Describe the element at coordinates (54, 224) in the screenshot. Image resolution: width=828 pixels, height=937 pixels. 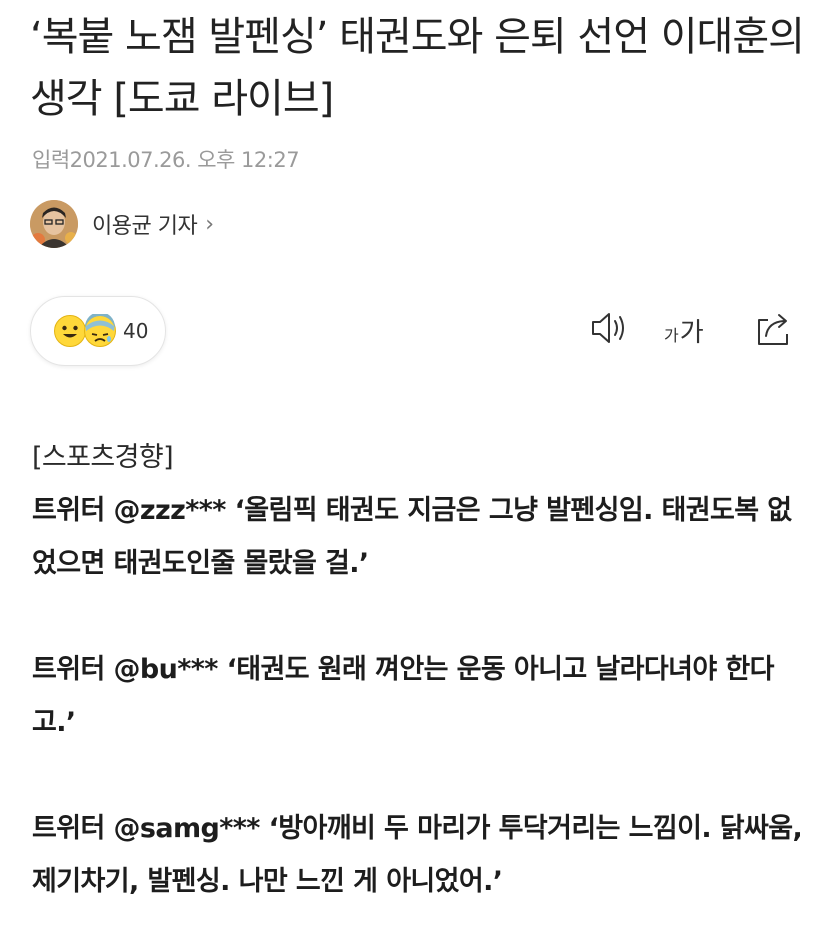
I see `reporter-avatar` at that location.